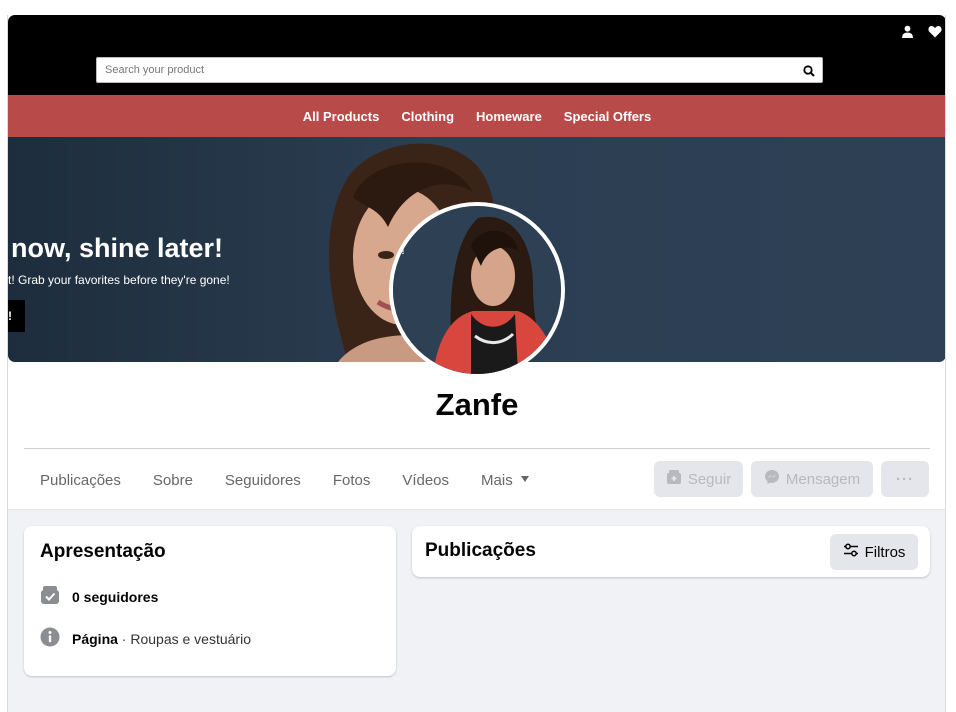 The width and height of the screenshot is (956, 712). Describe the element at coordinates (885, 552) in the screenshot. I see `filter-label: Filtros` at that location.